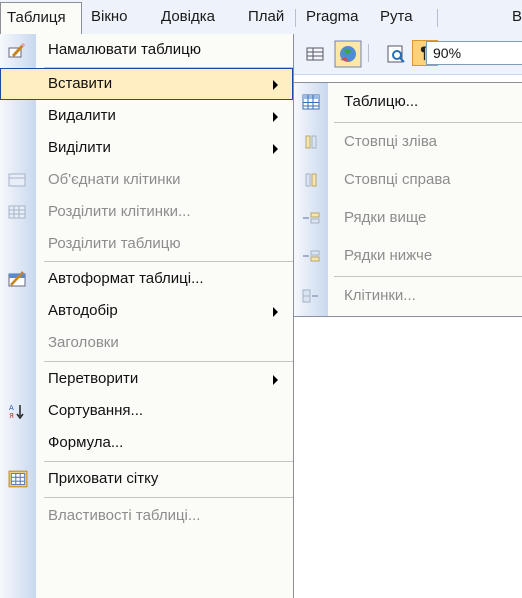 This screenshot has height=598, width=522. What do you see at coordinates (311, 256) in the screenshot?
I see `insert-row-below-icon` at bounding box center [311, 256].